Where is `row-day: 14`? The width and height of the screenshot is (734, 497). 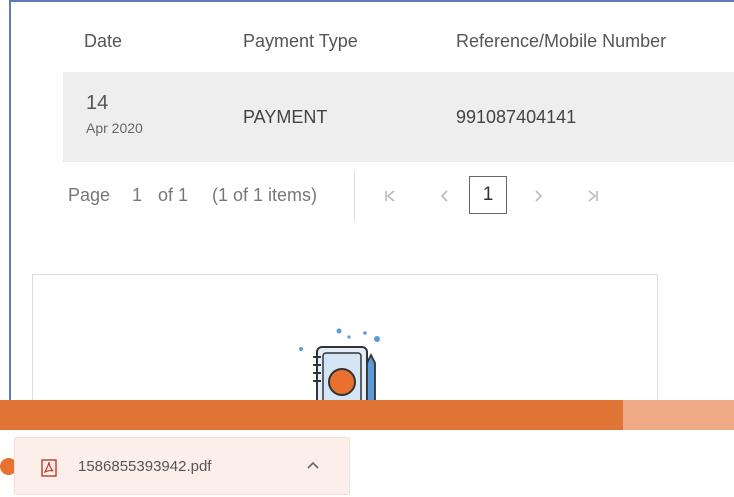 row-day: 14 is located at coordinates (97, 103).